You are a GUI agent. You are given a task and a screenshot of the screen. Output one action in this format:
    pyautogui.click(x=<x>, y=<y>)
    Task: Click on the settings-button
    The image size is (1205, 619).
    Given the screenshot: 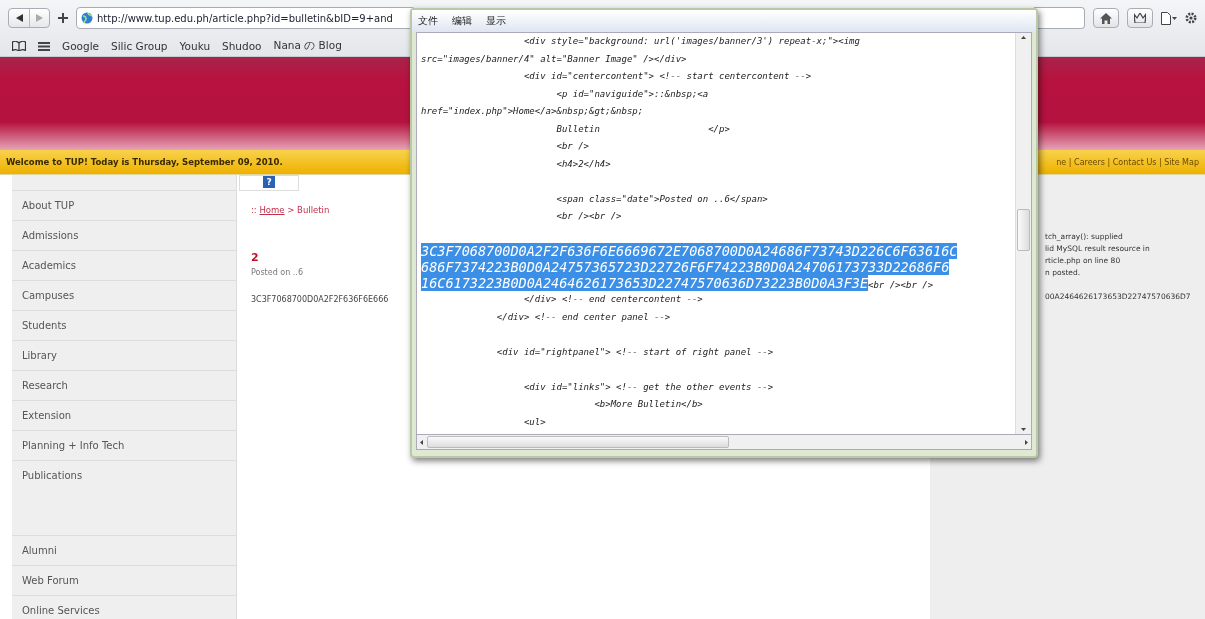 What is the action you would take?
    pyautogui.click(x=1191, y=18)
    